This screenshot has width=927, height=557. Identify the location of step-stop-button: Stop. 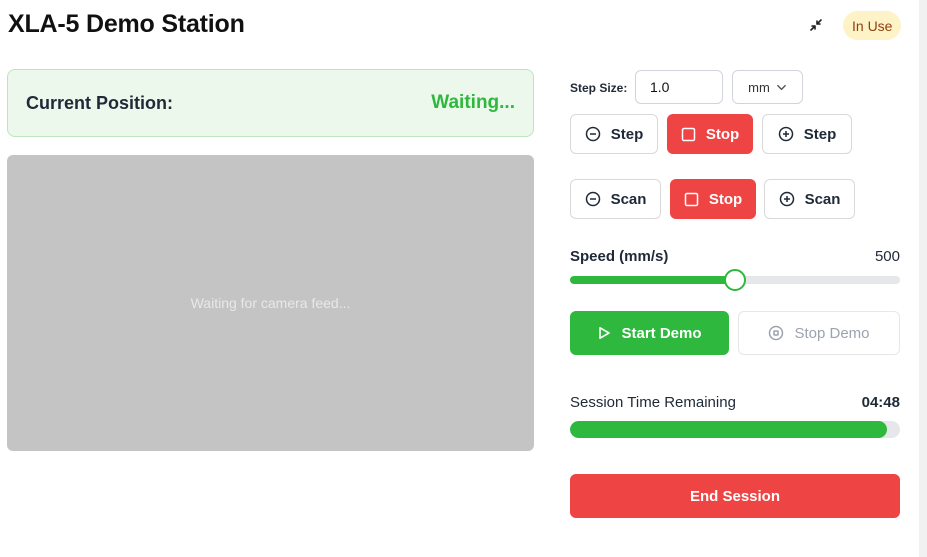
(710, 134).